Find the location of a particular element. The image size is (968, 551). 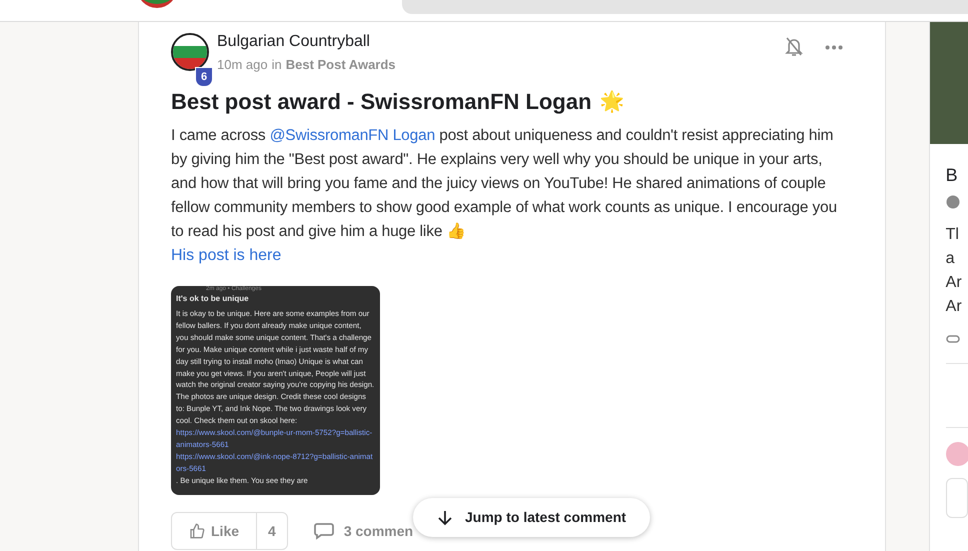

side-card-text: Tl is located at coordinates (953, 235).